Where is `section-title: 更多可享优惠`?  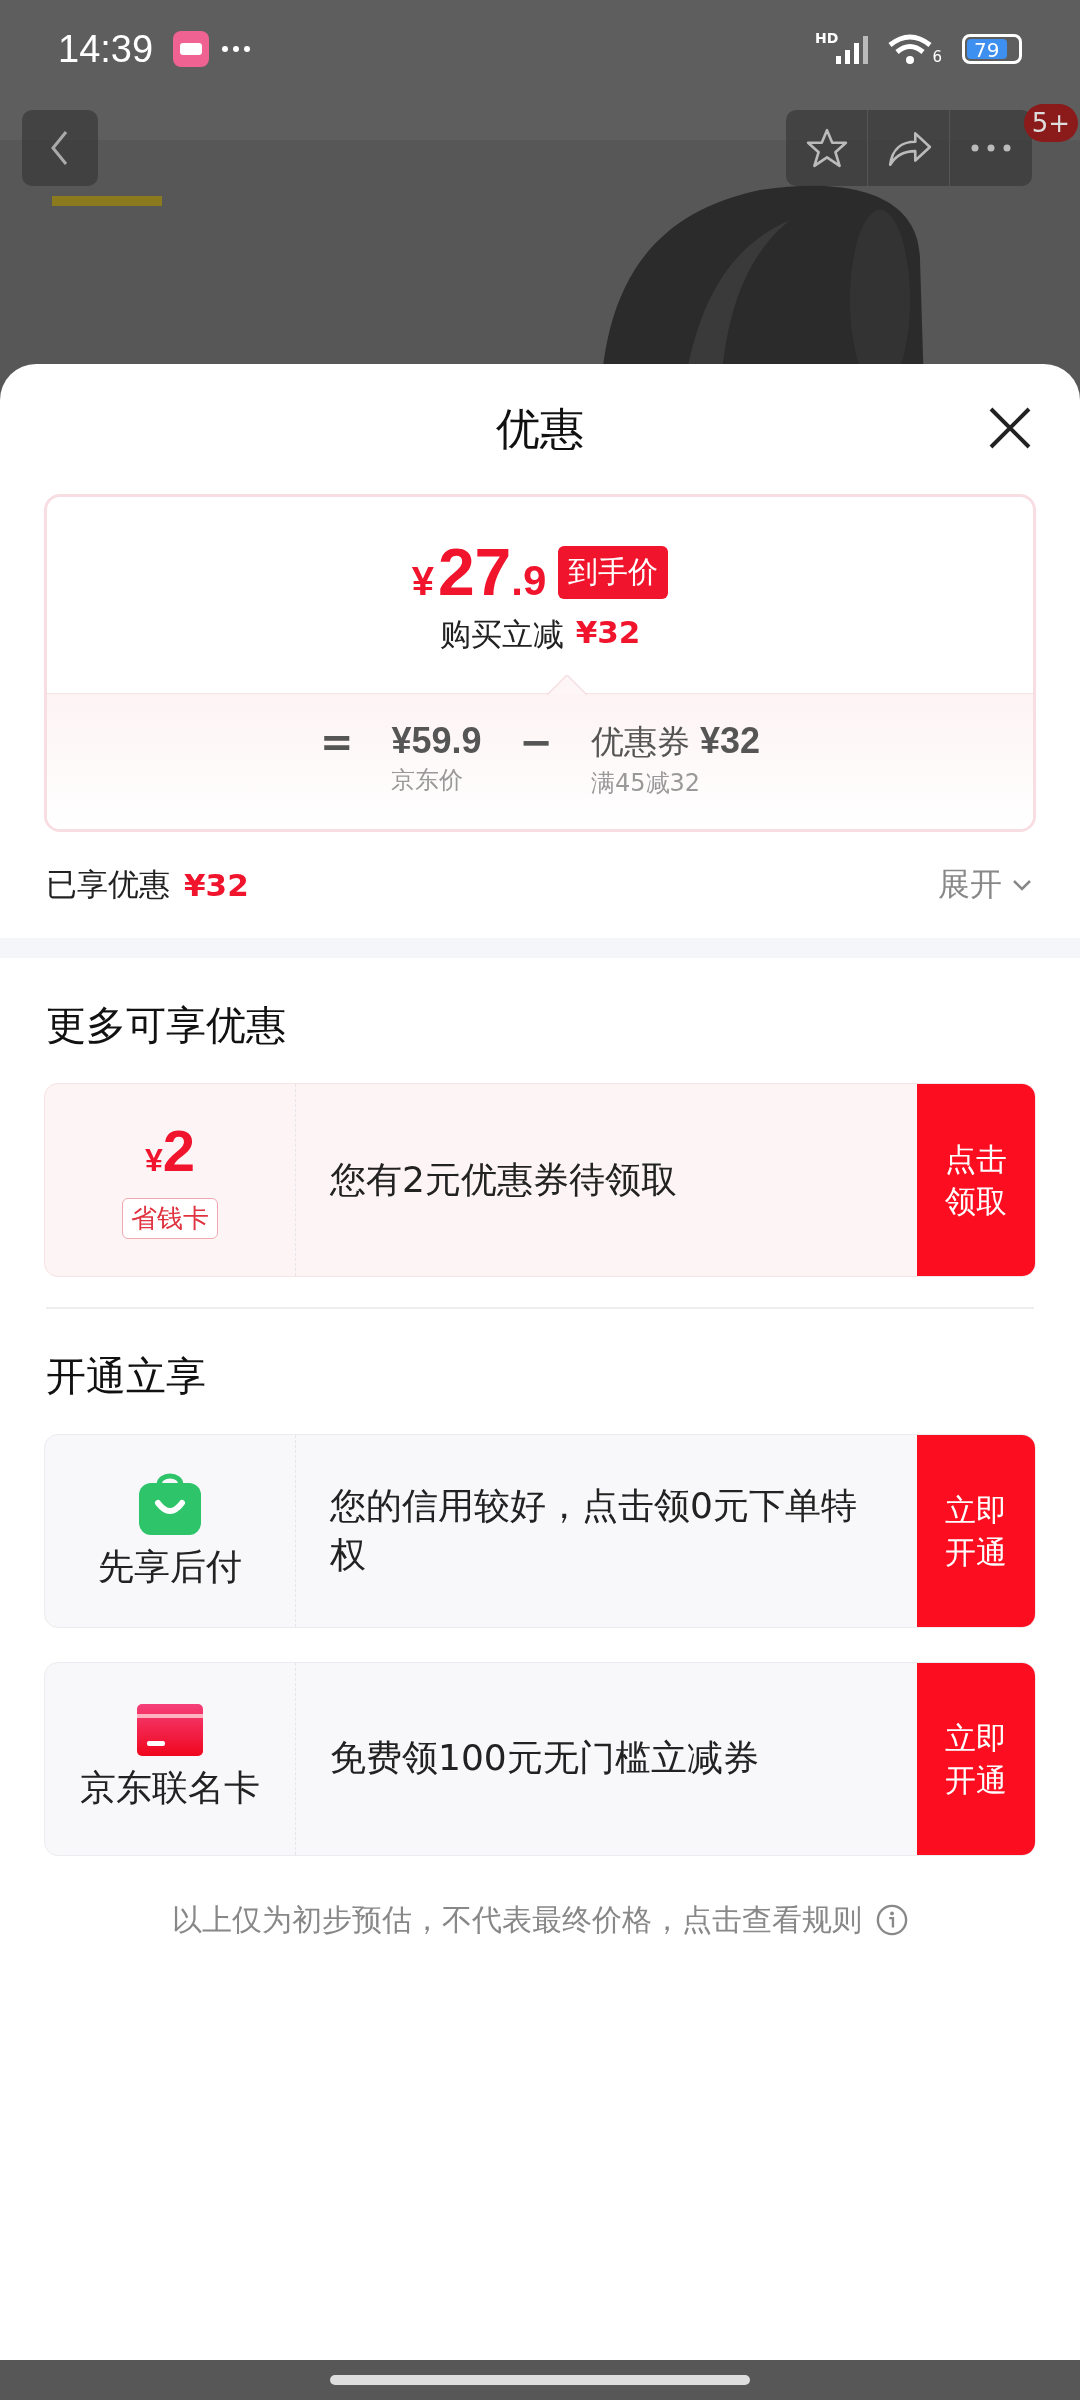 section-title: 更多可享优惠 is located at coordinates (166, 1025).